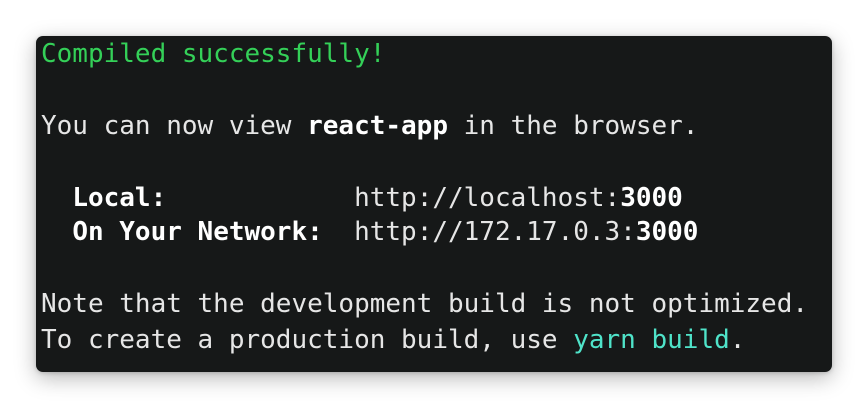 The width and height of the screenshot is (868, 408). Describe the element at coordinates (213, 54) in the screenshot. I see `compiled-success-message: Compiled successfully!` at that location.